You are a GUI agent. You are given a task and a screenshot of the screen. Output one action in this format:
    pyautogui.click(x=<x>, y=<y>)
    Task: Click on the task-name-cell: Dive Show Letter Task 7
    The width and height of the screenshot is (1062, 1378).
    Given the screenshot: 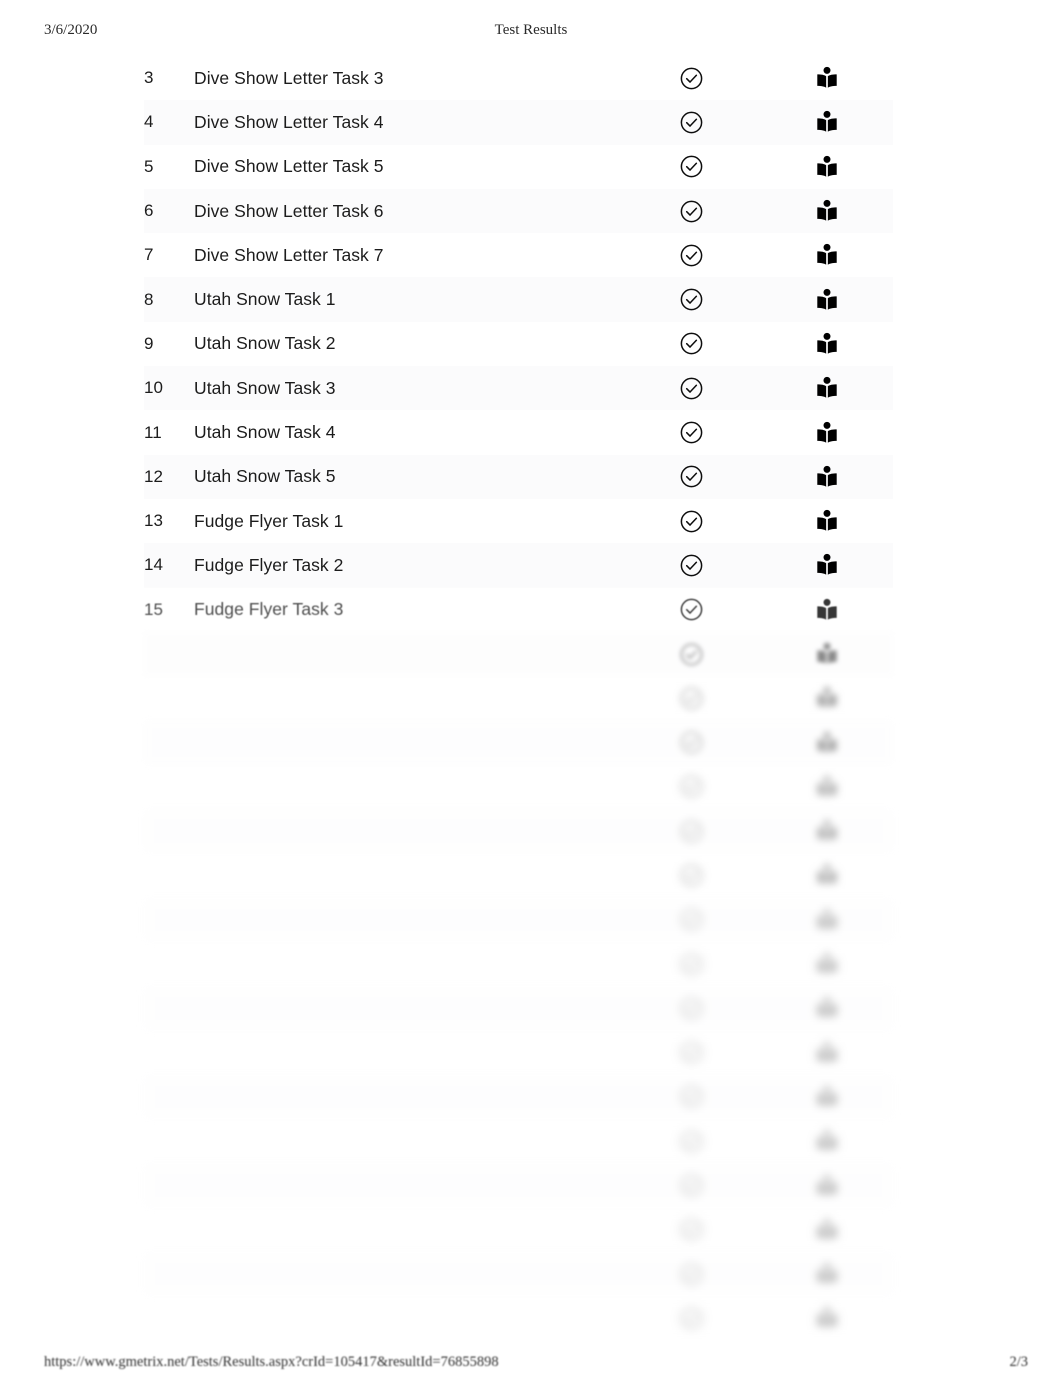 What is the action you would take?
    pyautogui.click(x=407, y=255)
    